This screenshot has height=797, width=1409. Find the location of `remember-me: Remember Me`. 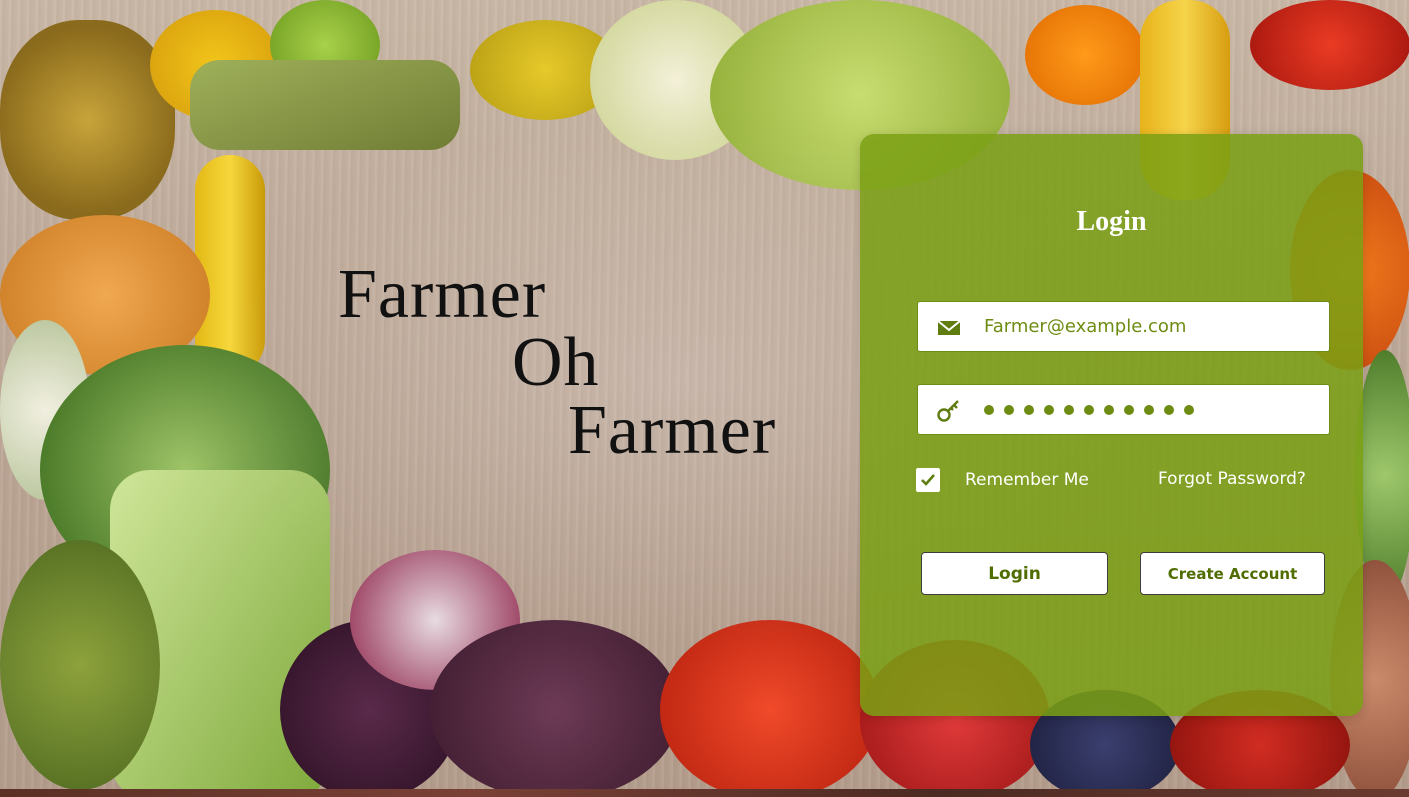

remember-me: Remember Me is located at coordinates (1002, 480).